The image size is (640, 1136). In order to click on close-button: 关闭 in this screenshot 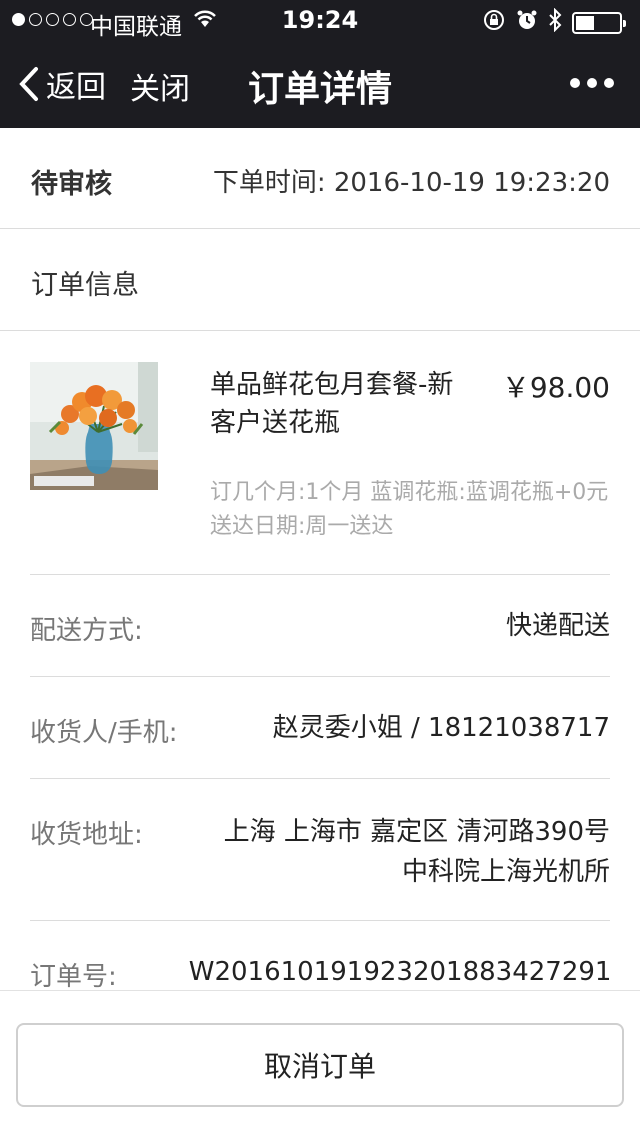, I will do `click(160, 86)`.